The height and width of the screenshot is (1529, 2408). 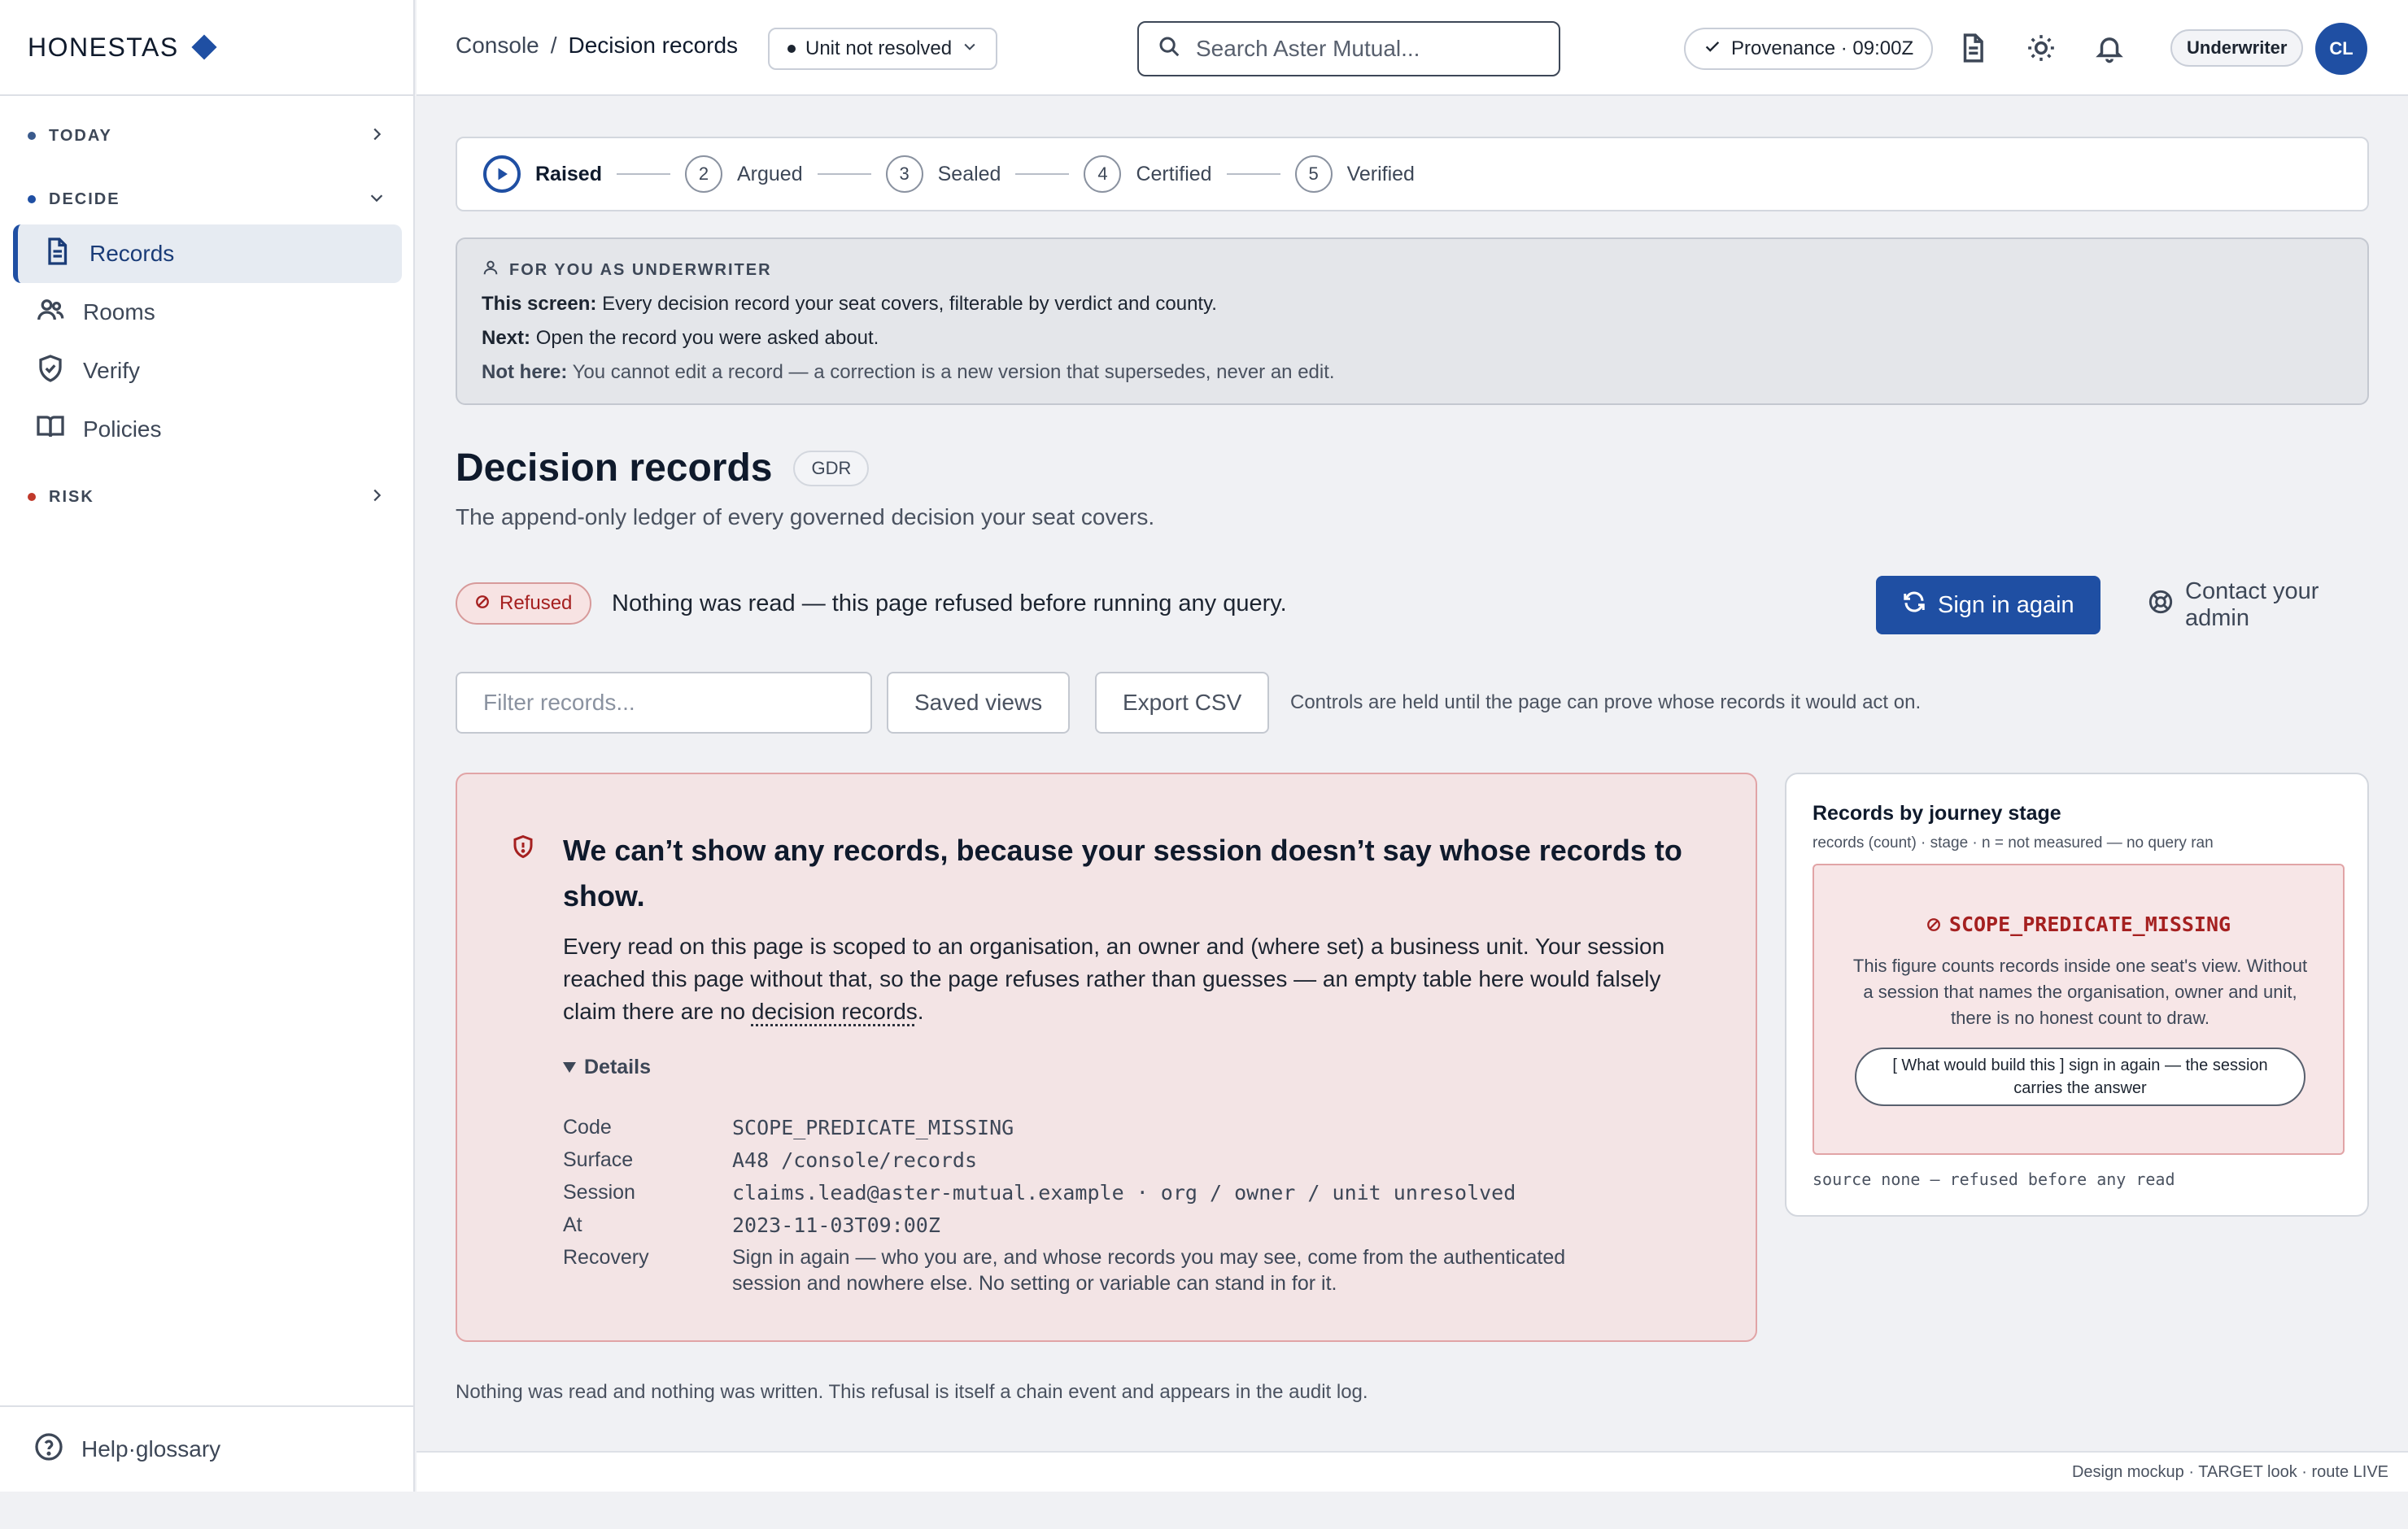 What do you see at coordinates (2109, 48) in the screenshot?
I see `bell-icon` at bounding box center [2109, 48].